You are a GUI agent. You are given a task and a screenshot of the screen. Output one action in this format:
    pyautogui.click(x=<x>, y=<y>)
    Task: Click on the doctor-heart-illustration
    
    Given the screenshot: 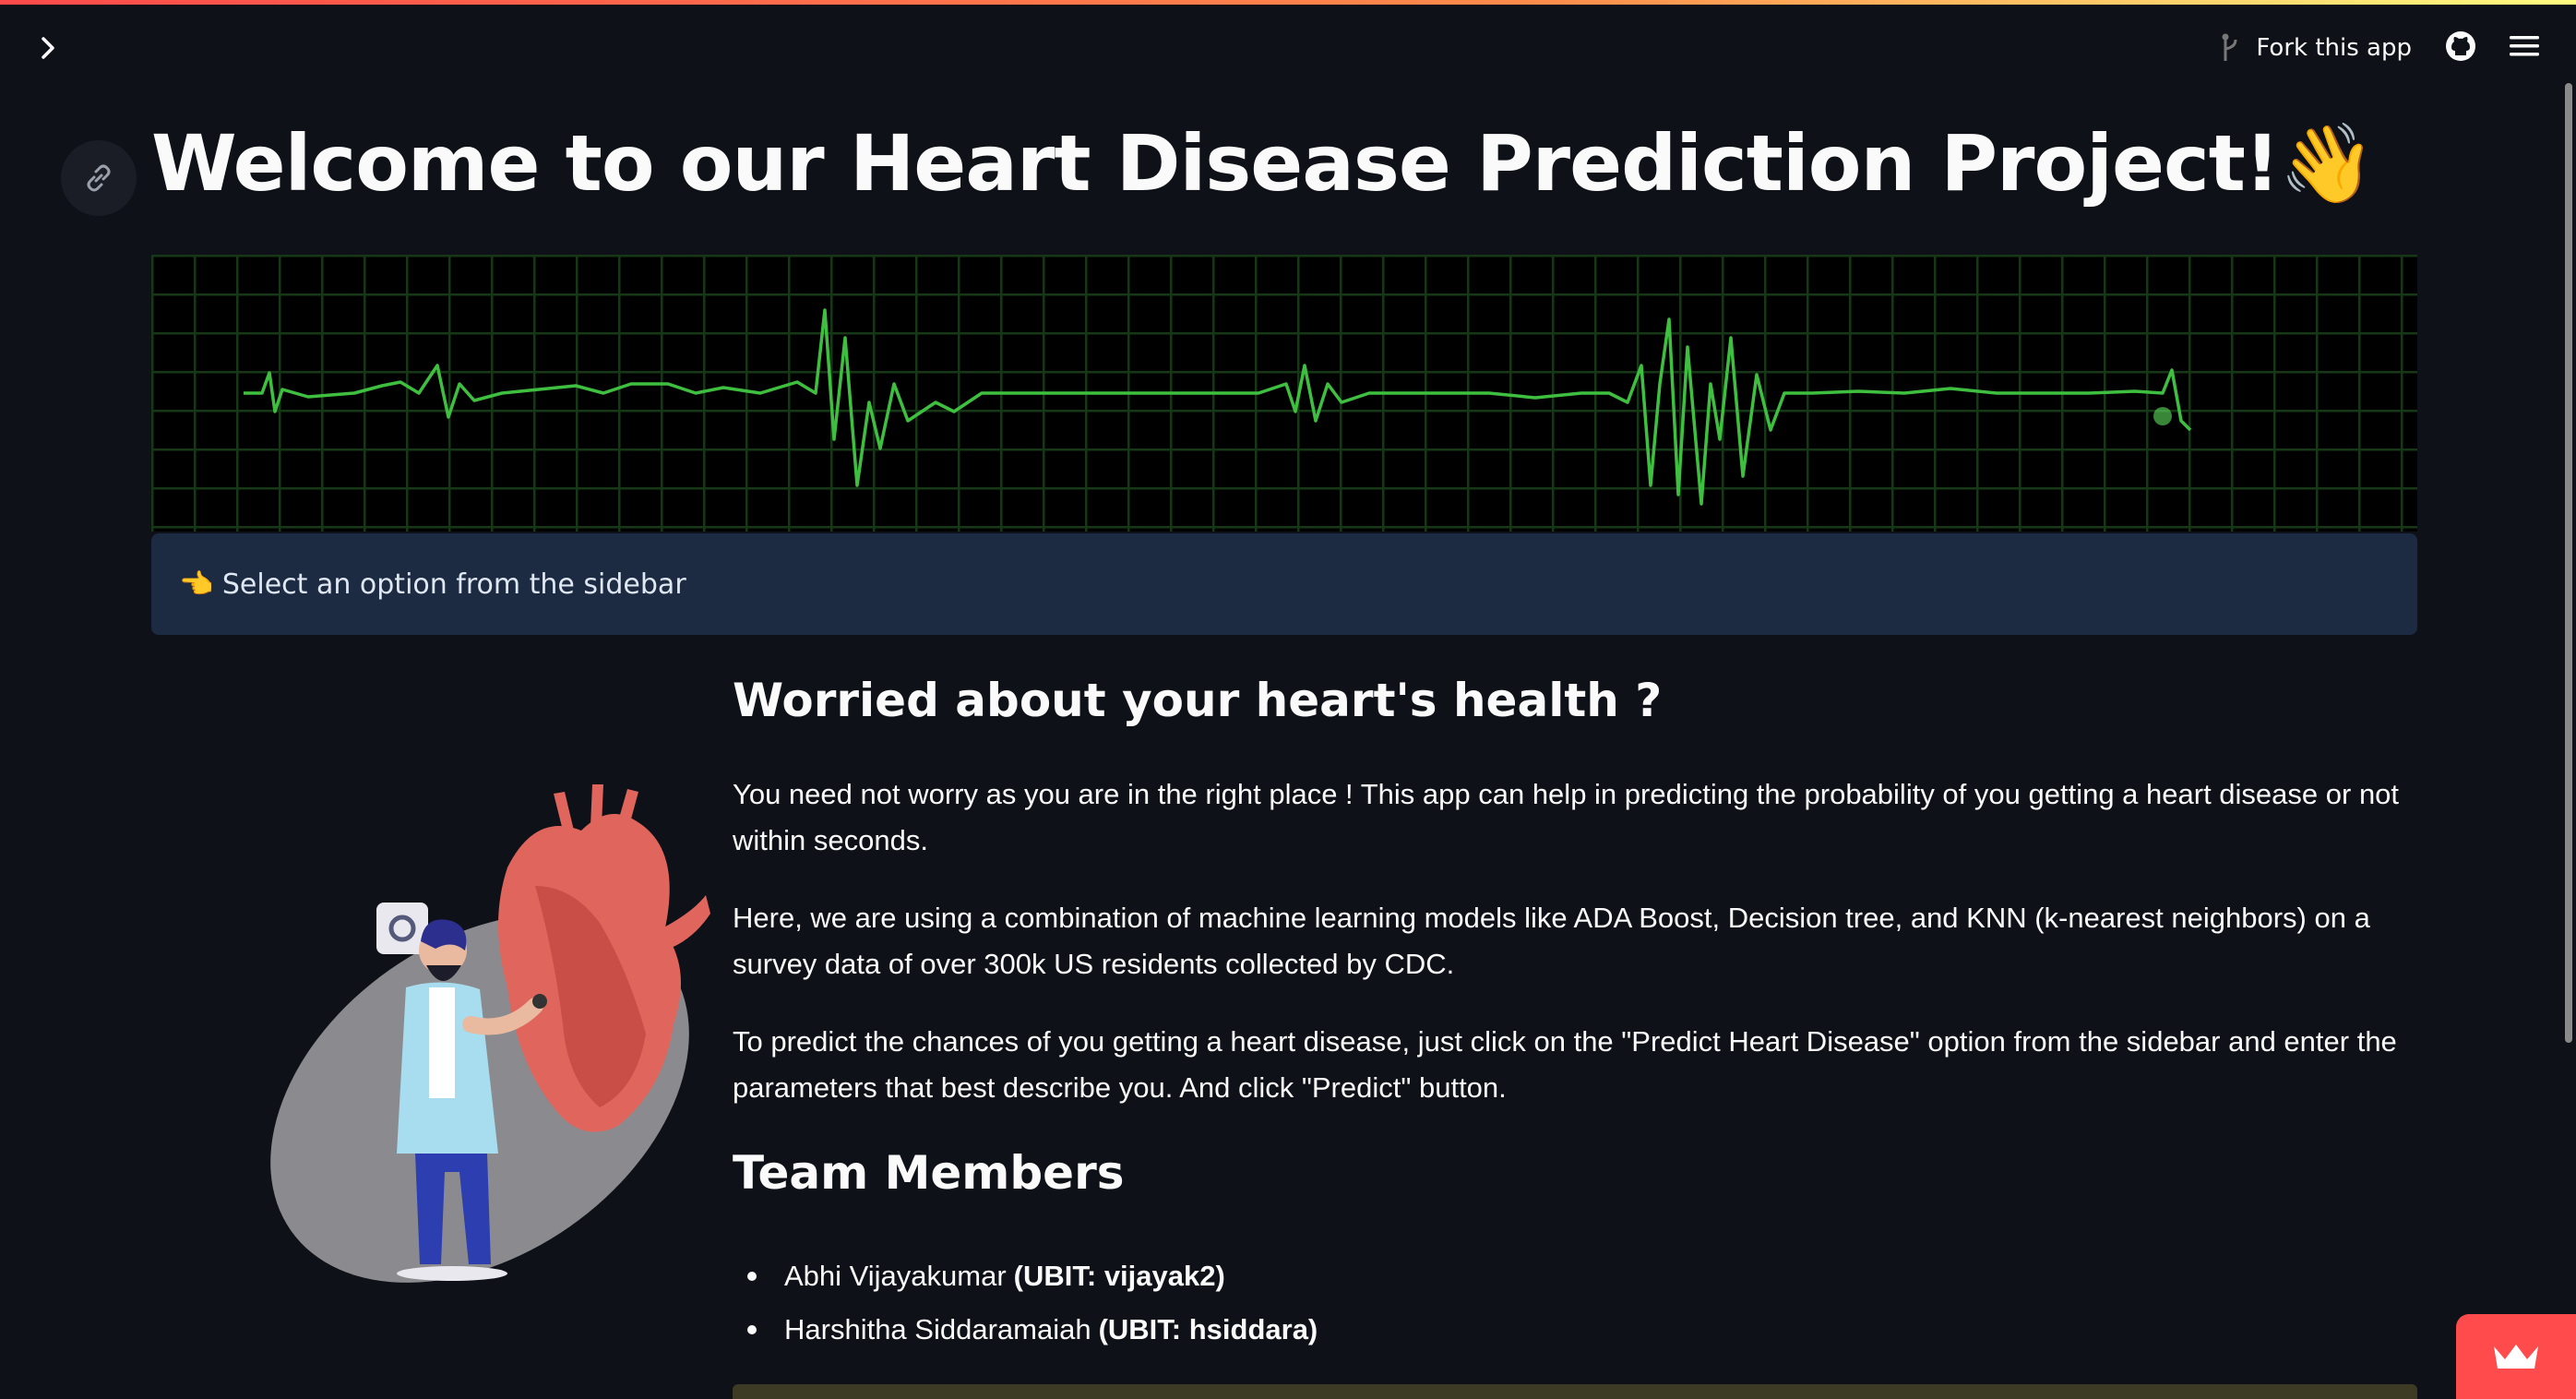 What is the action you would take?
    pyautogui.click(x=470, y=1042)
    